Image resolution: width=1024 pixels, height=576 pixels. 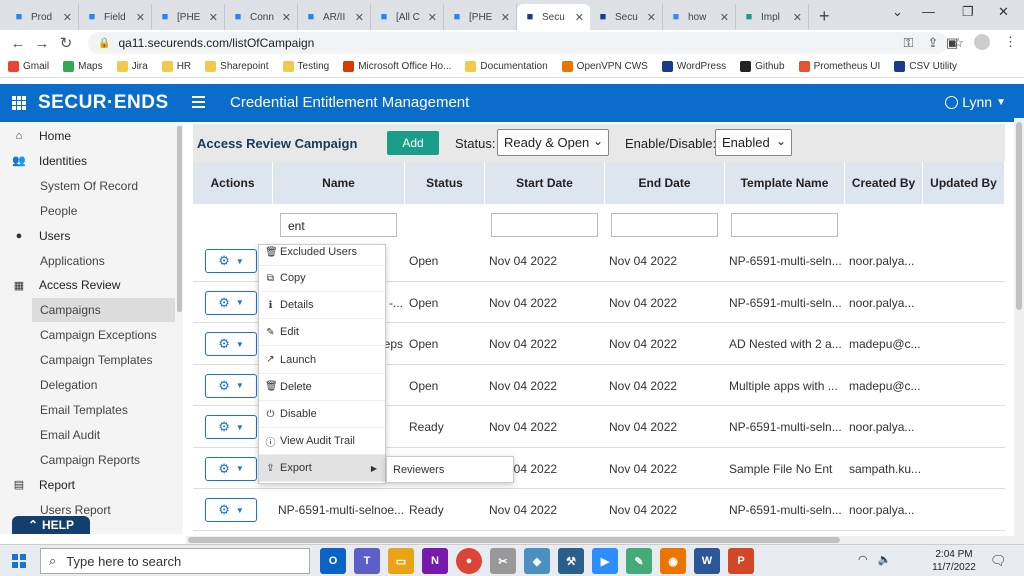 What do you see at coordinates (407, 17) in the screenshot?
I see `browser-tab: ■ [All C ✕` at bounding box center [407, 17].